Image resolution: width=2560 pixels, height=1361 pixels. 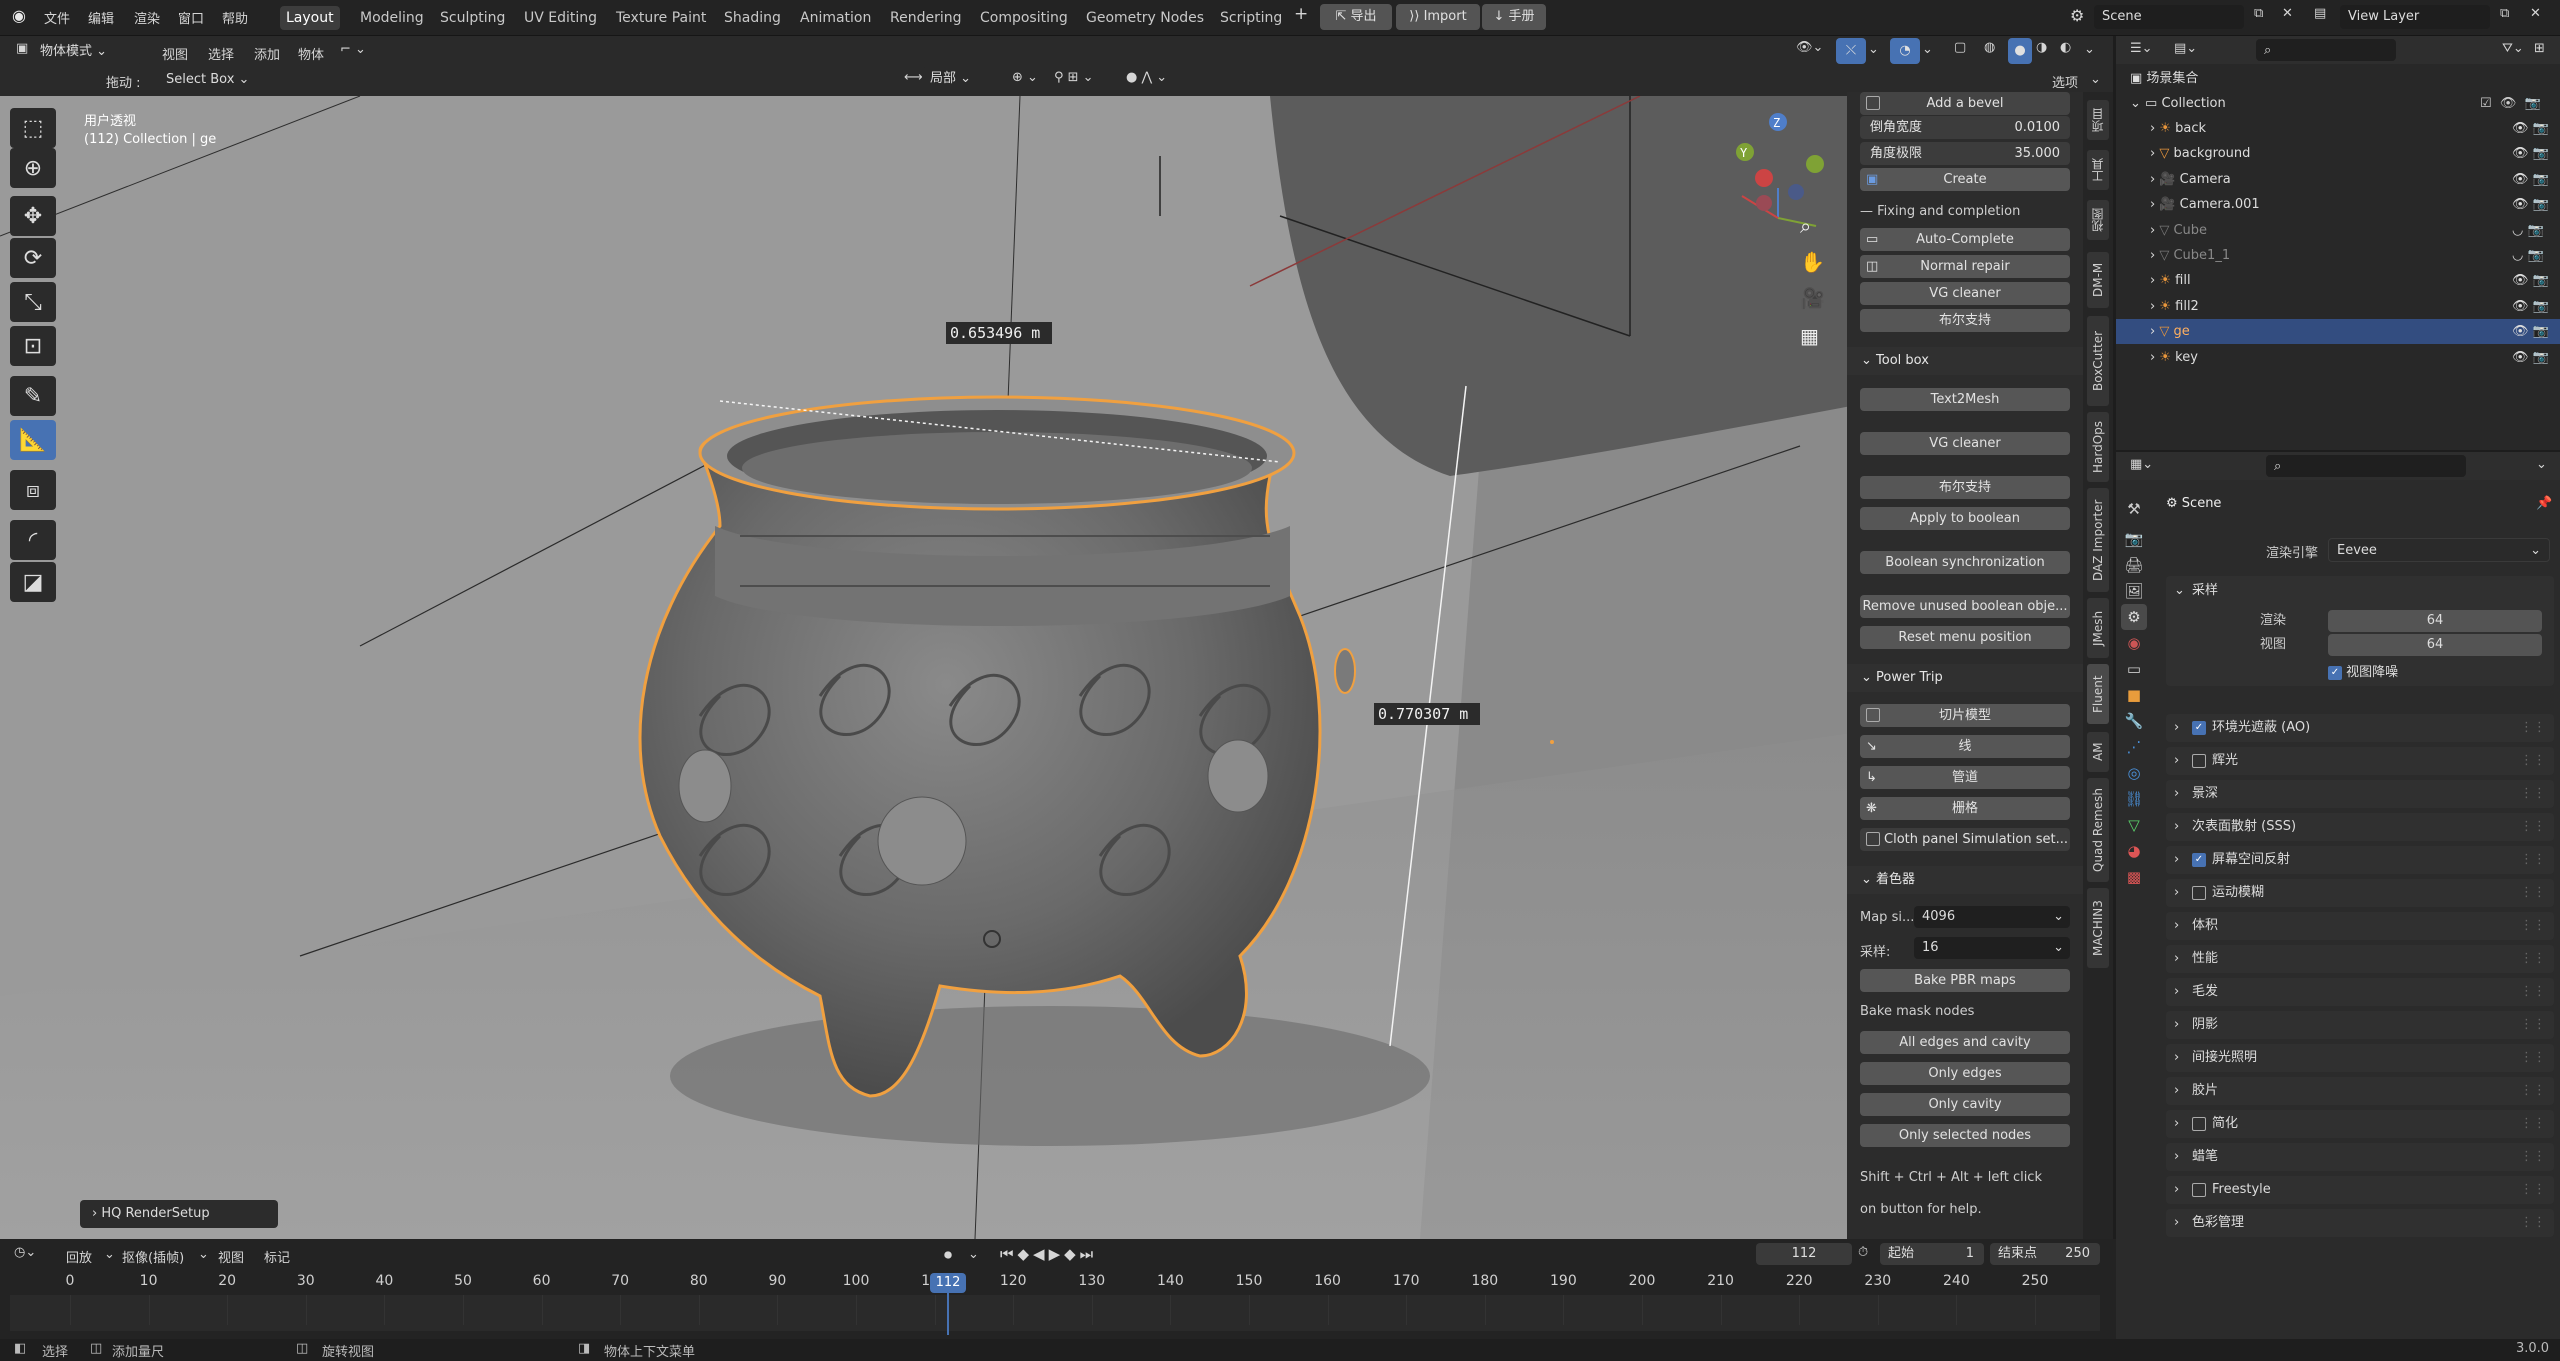 What do you see at coordinates (948, 1255) in the screenshot?
I see `record-icon: ⏺` at bounding box center [948, 1255].